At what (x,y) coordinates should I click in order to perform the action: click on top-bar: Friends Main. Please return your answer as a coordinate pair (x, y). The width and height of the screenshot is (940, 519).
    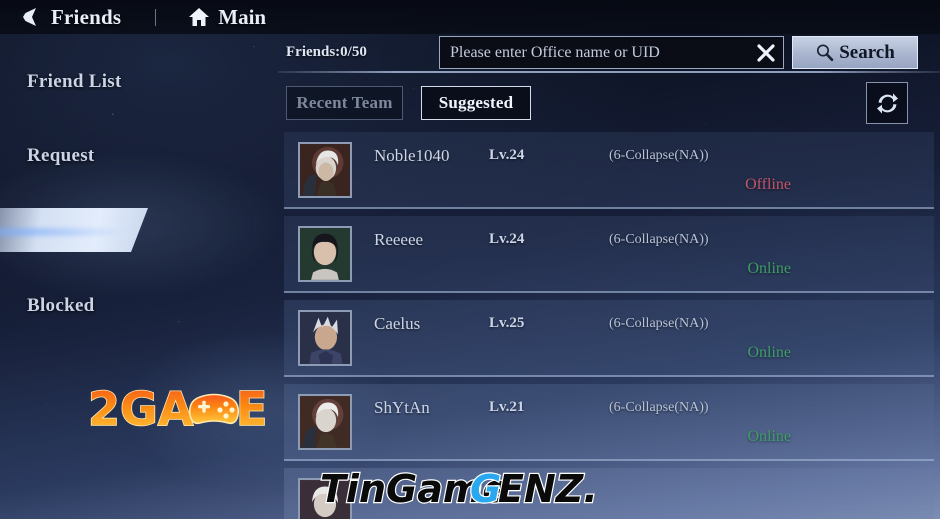
    Looking at the image, I should click on (470, 17).